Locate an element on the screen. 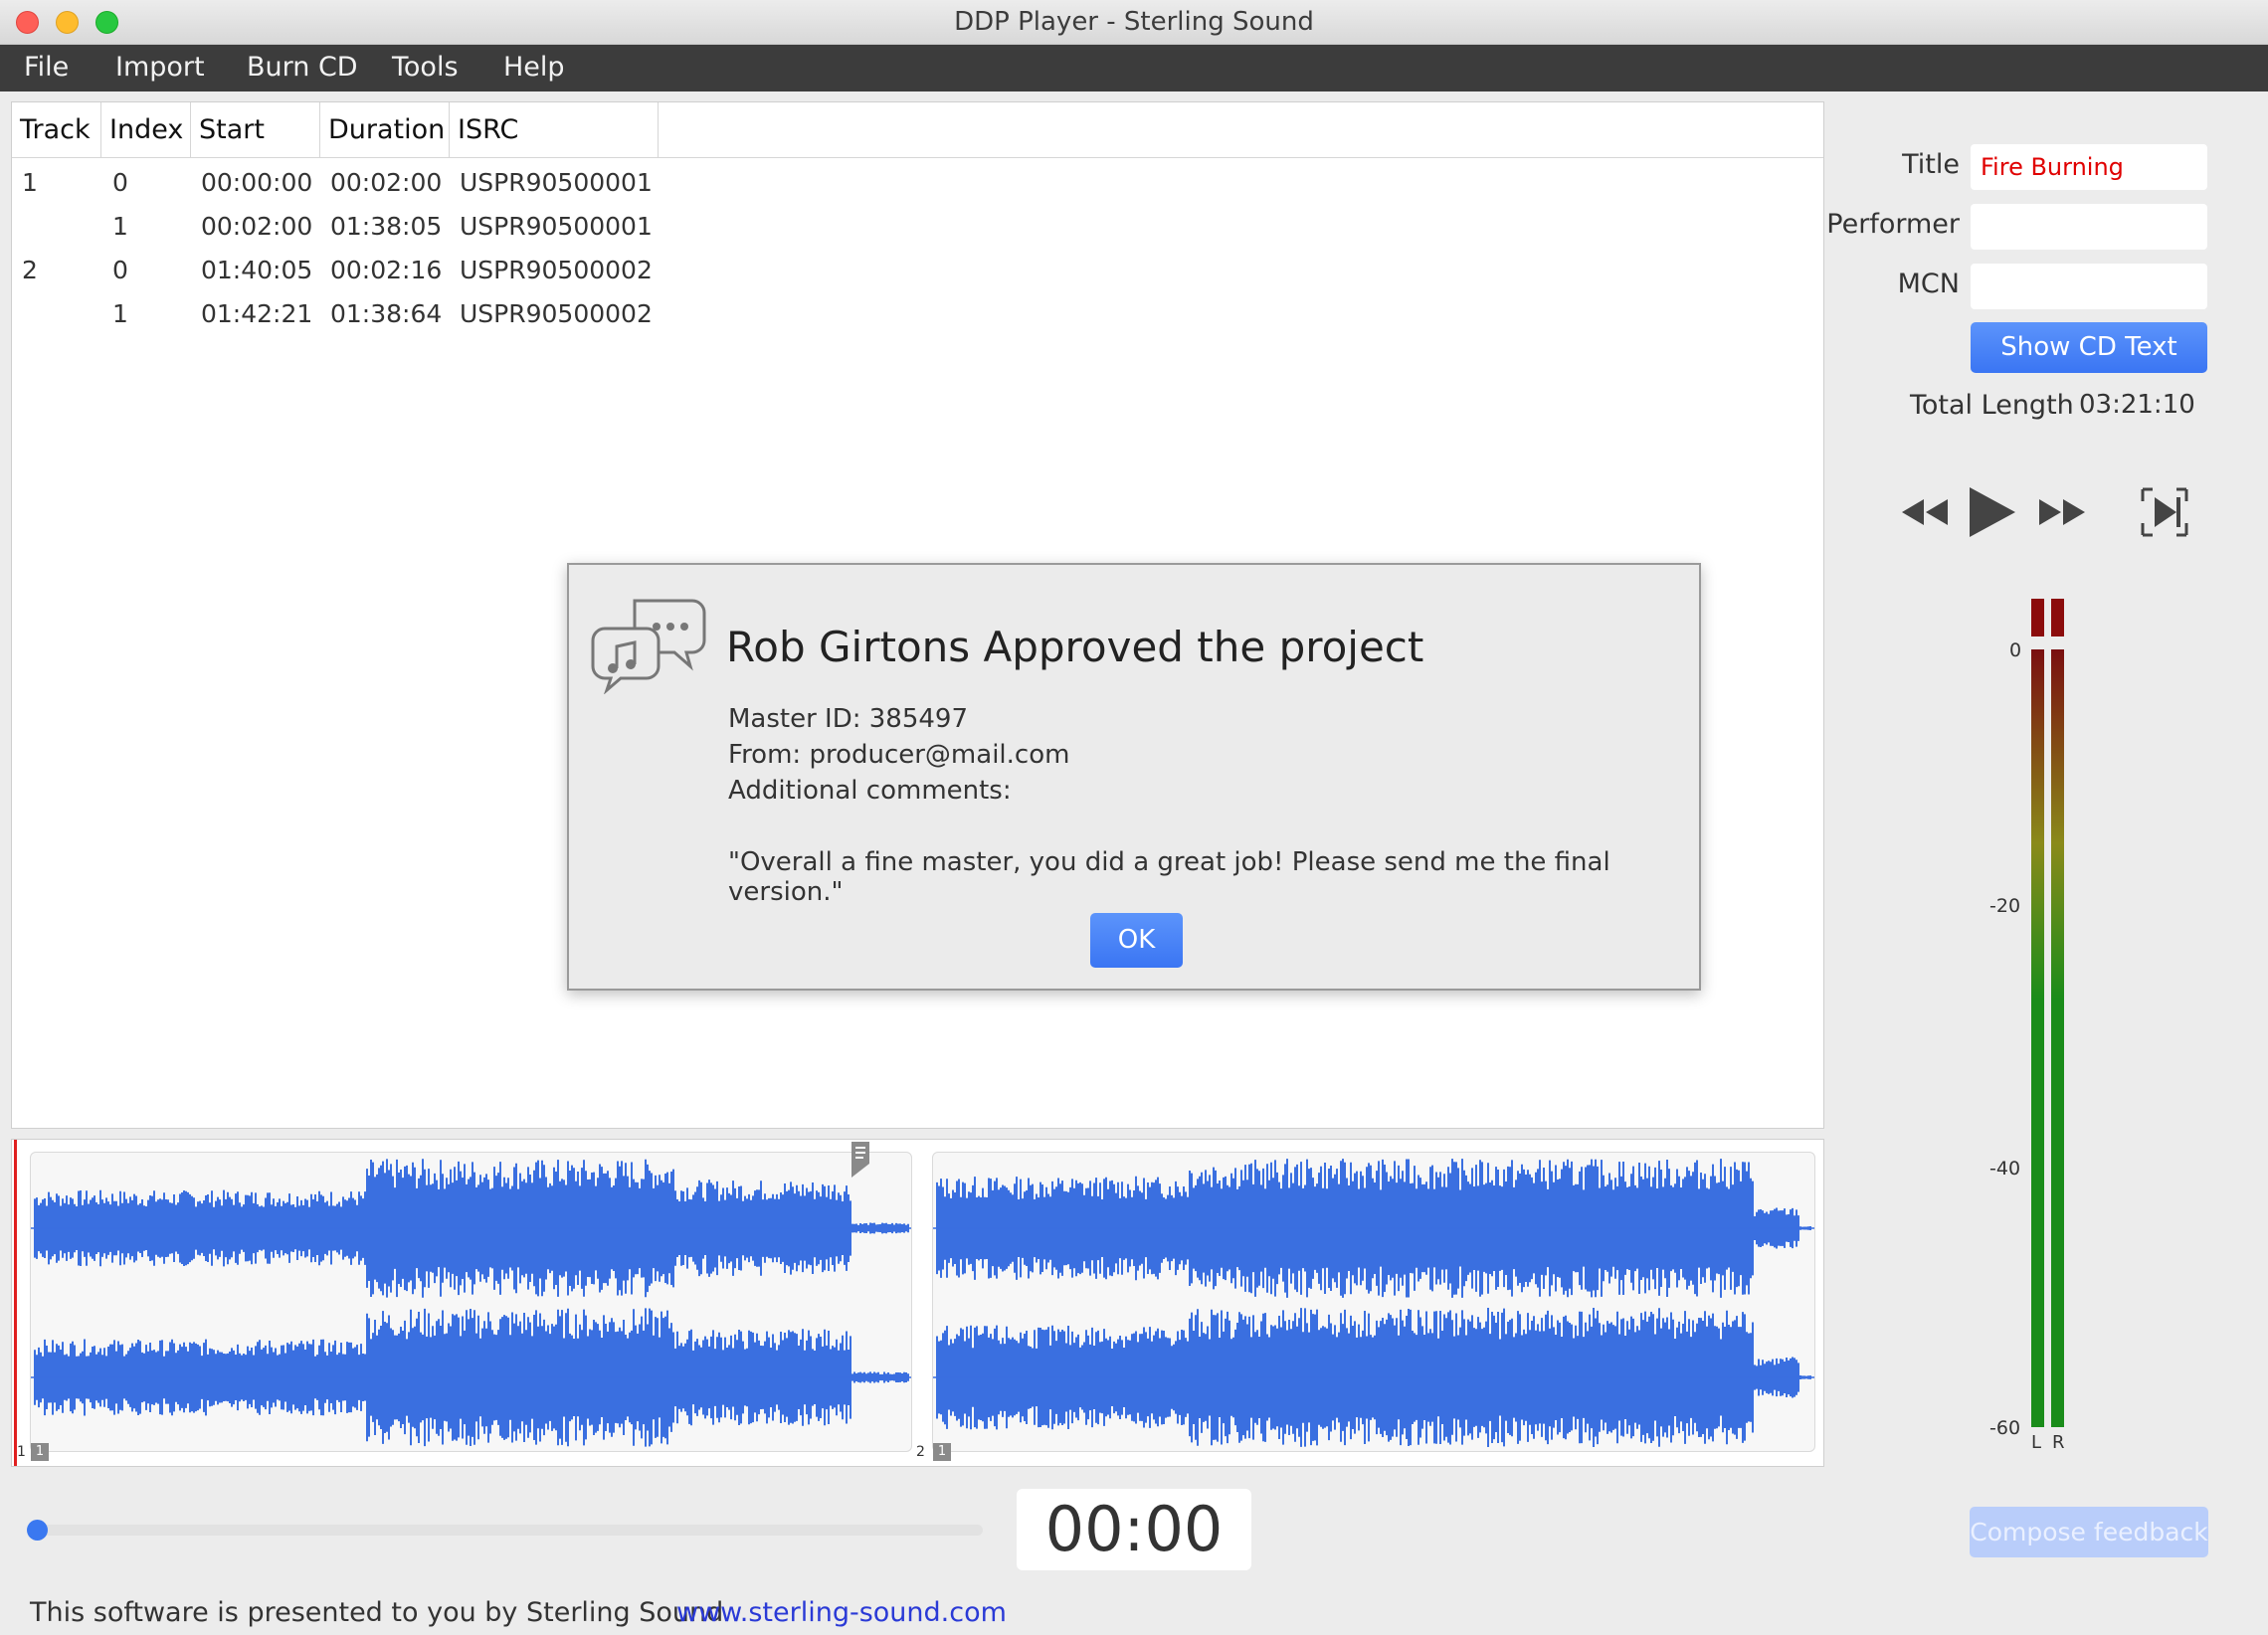 The image size is (2268, 1635). ok-button: OK is located at coordinates (1136, 940).